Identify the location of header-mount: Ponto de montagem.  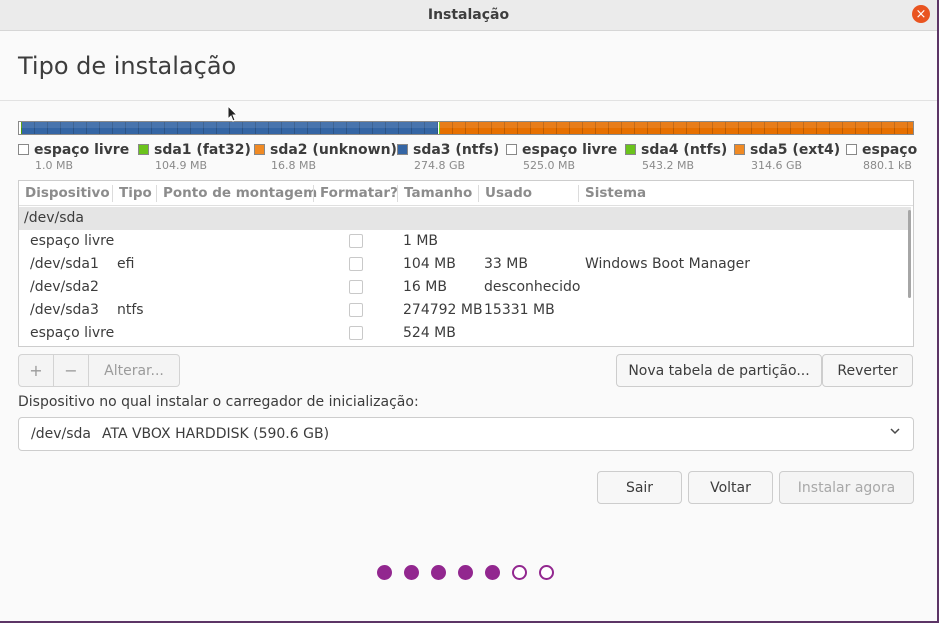
(240, 193).